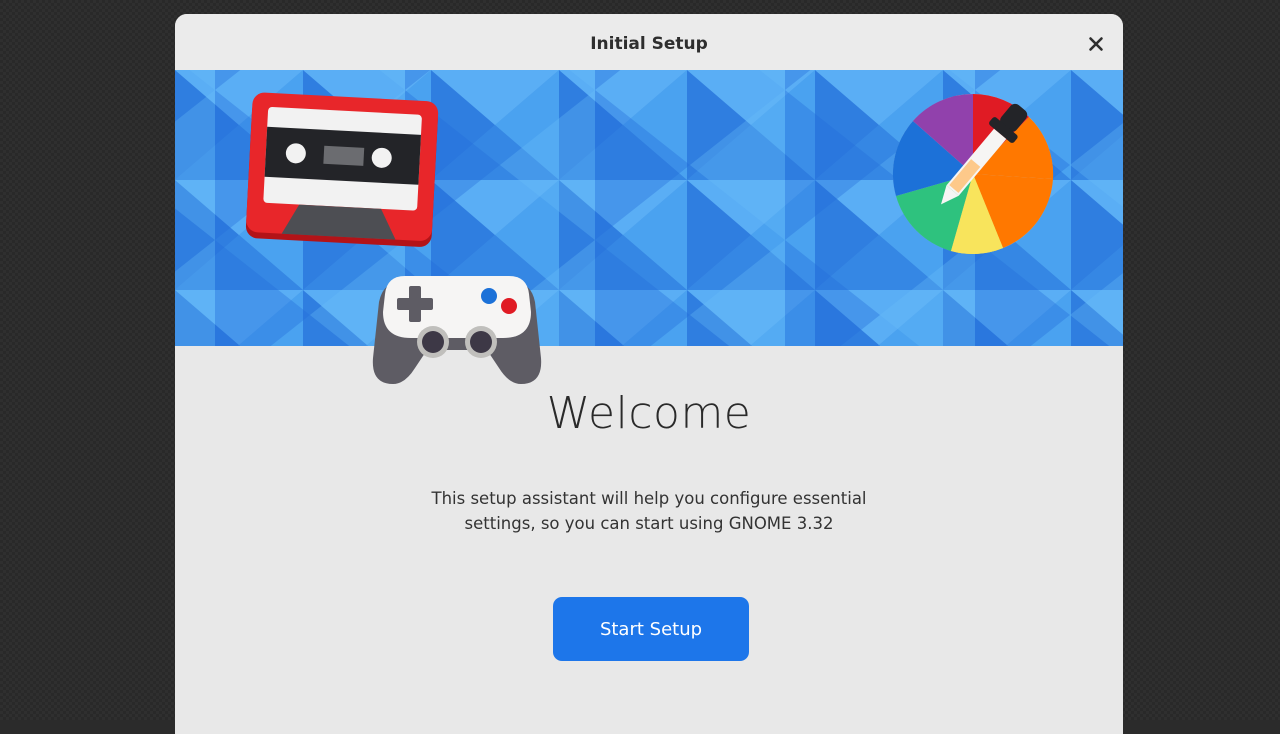 The height and width of the screenshot is (734, 1280). What do you see at coordinates (342, 169) in the screenshot?
I see `cassette-icon` at bounding box center [342, 169].